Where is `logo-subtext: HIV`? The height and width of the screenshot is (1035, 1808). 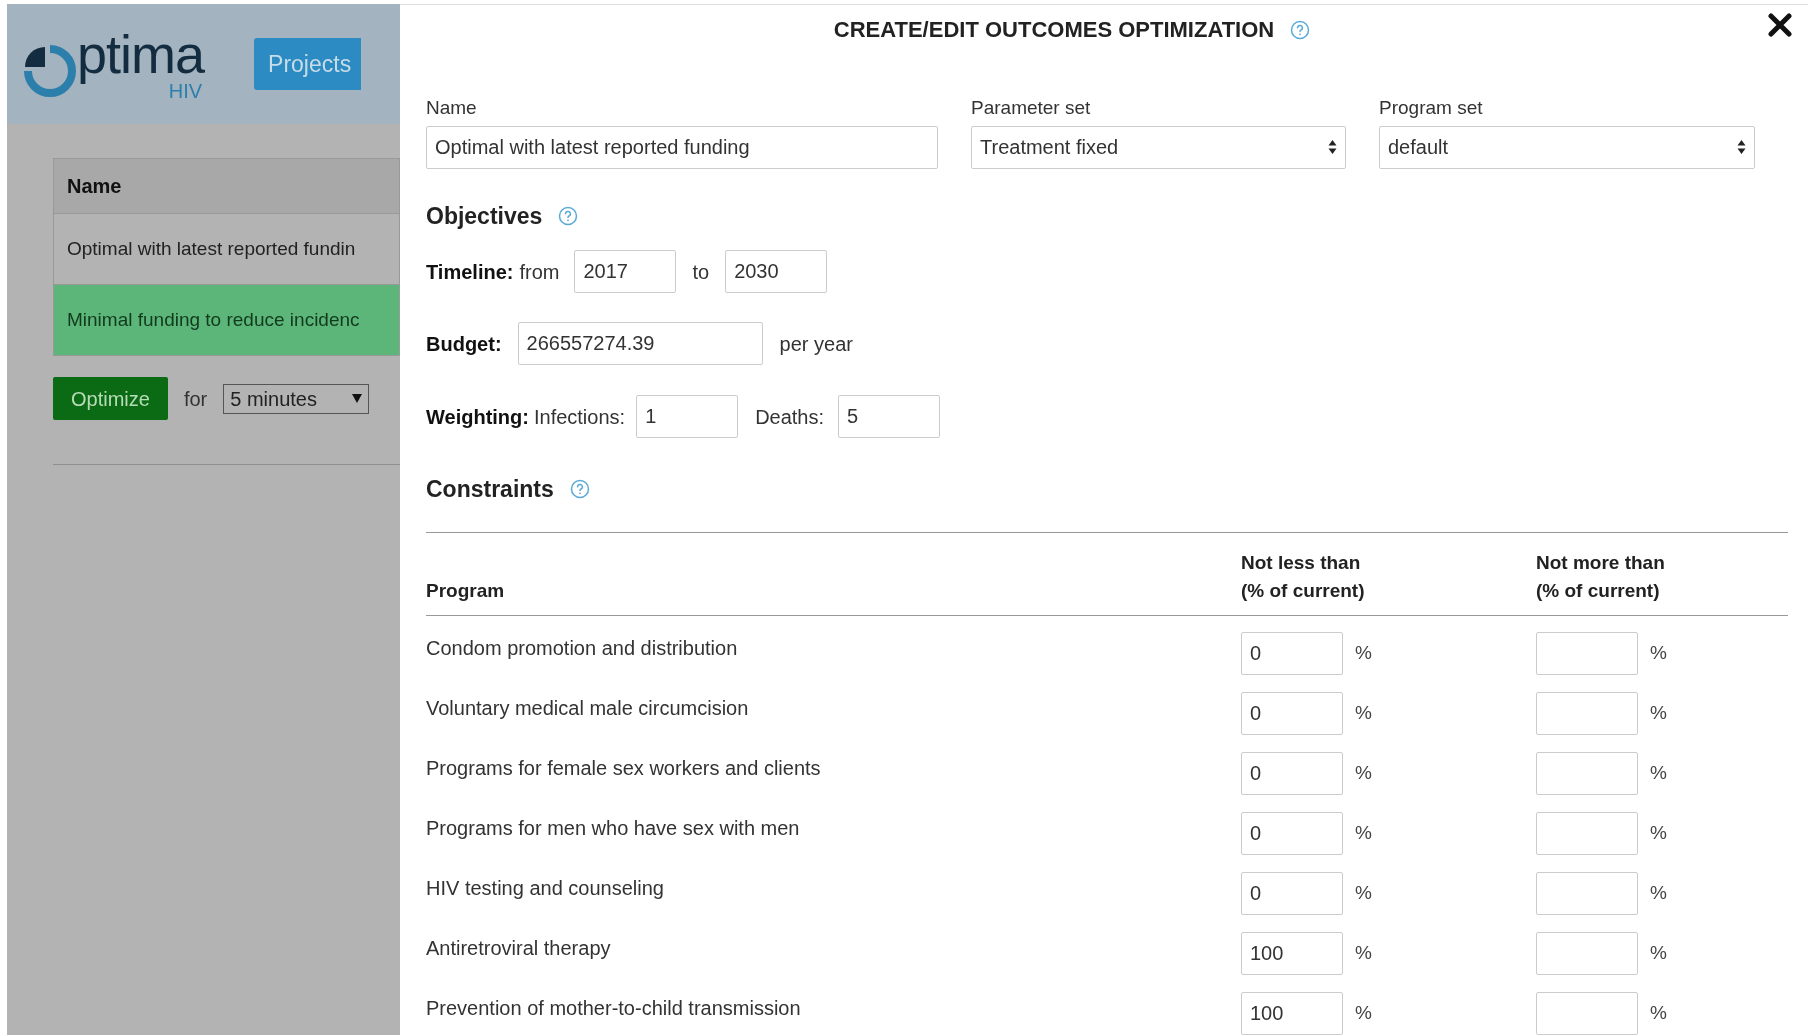 logo-subtext: HIV is located at coordinates (185, 91).